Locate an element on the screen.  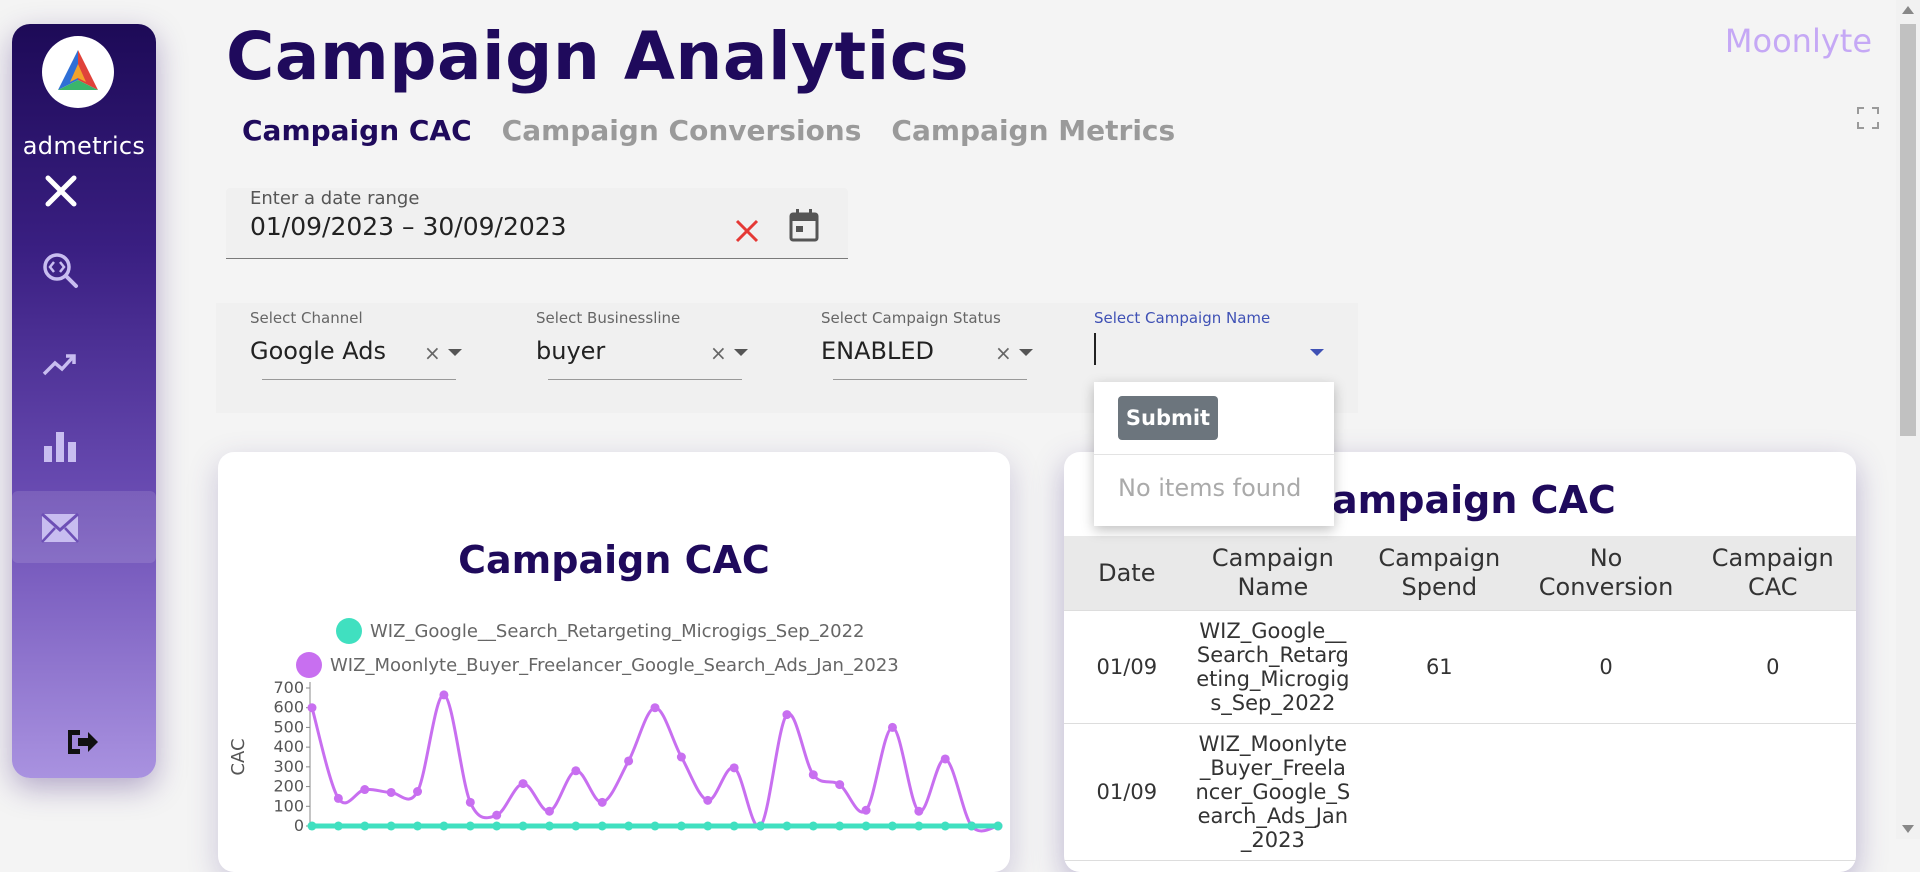
channel-underline is located at coordinates (359, 379).